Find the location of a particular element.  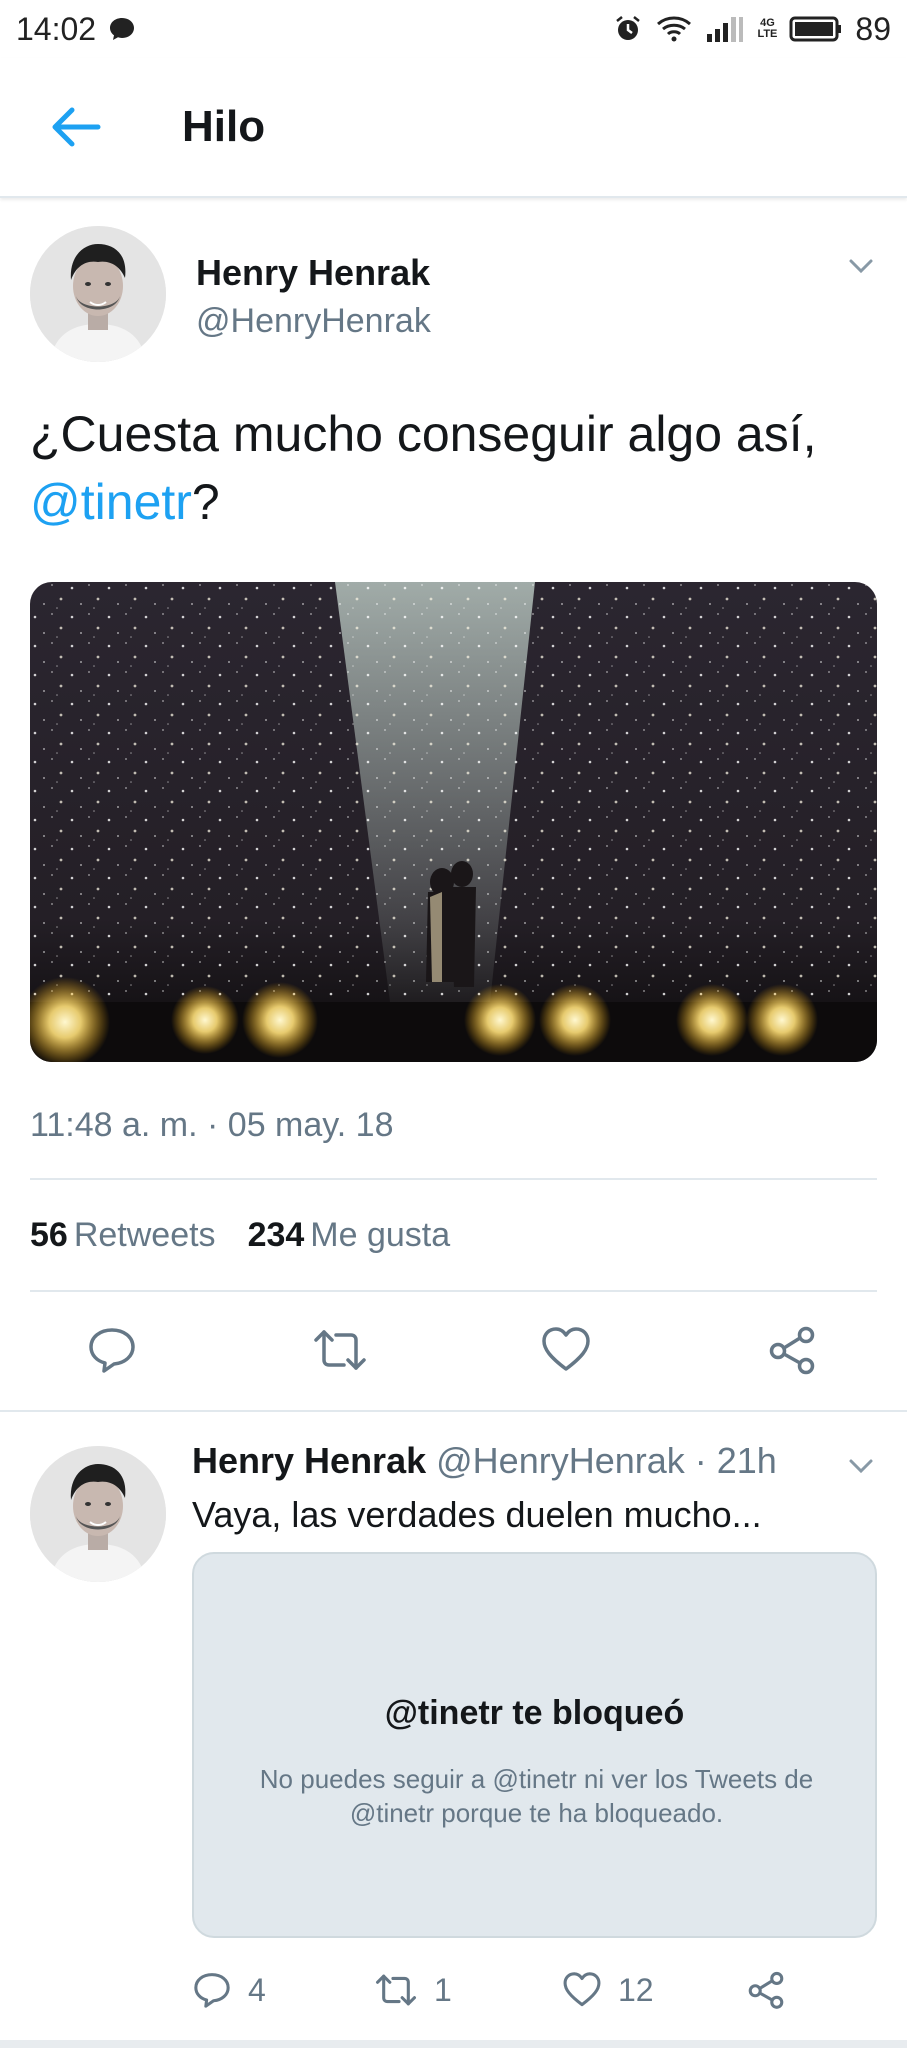

blocked-title: @tinetr te bloqueó is located at coordinates (534, 1713).